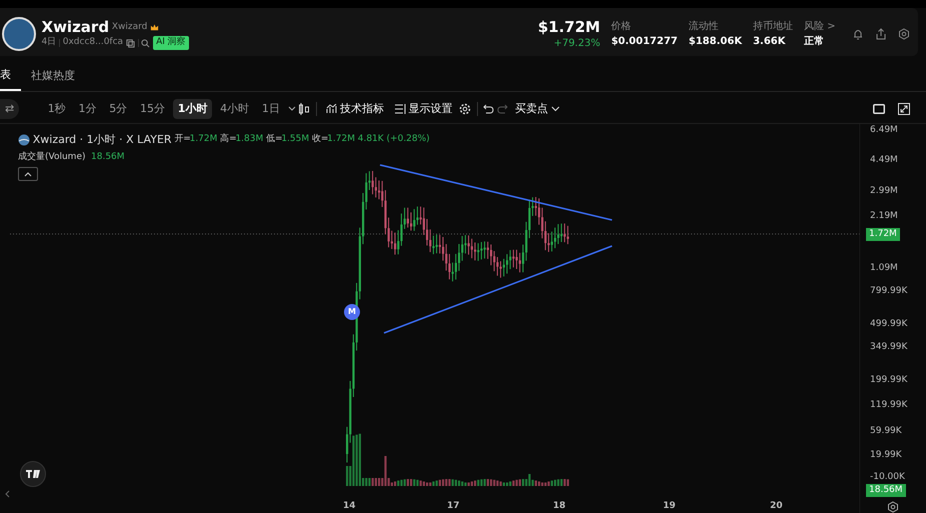 This screenshot has height=513, width=926. I want to click on trade-points-dropdown: 买卖点, so click(537, 108).